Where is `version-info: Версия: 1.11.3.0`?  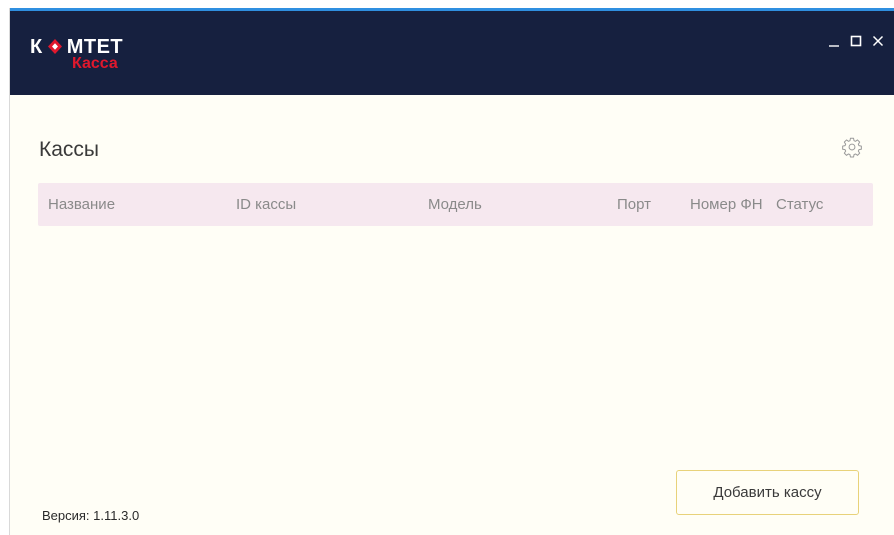 version-info: Версия: 1.11.3.0 is located at coordinates (90, 516).